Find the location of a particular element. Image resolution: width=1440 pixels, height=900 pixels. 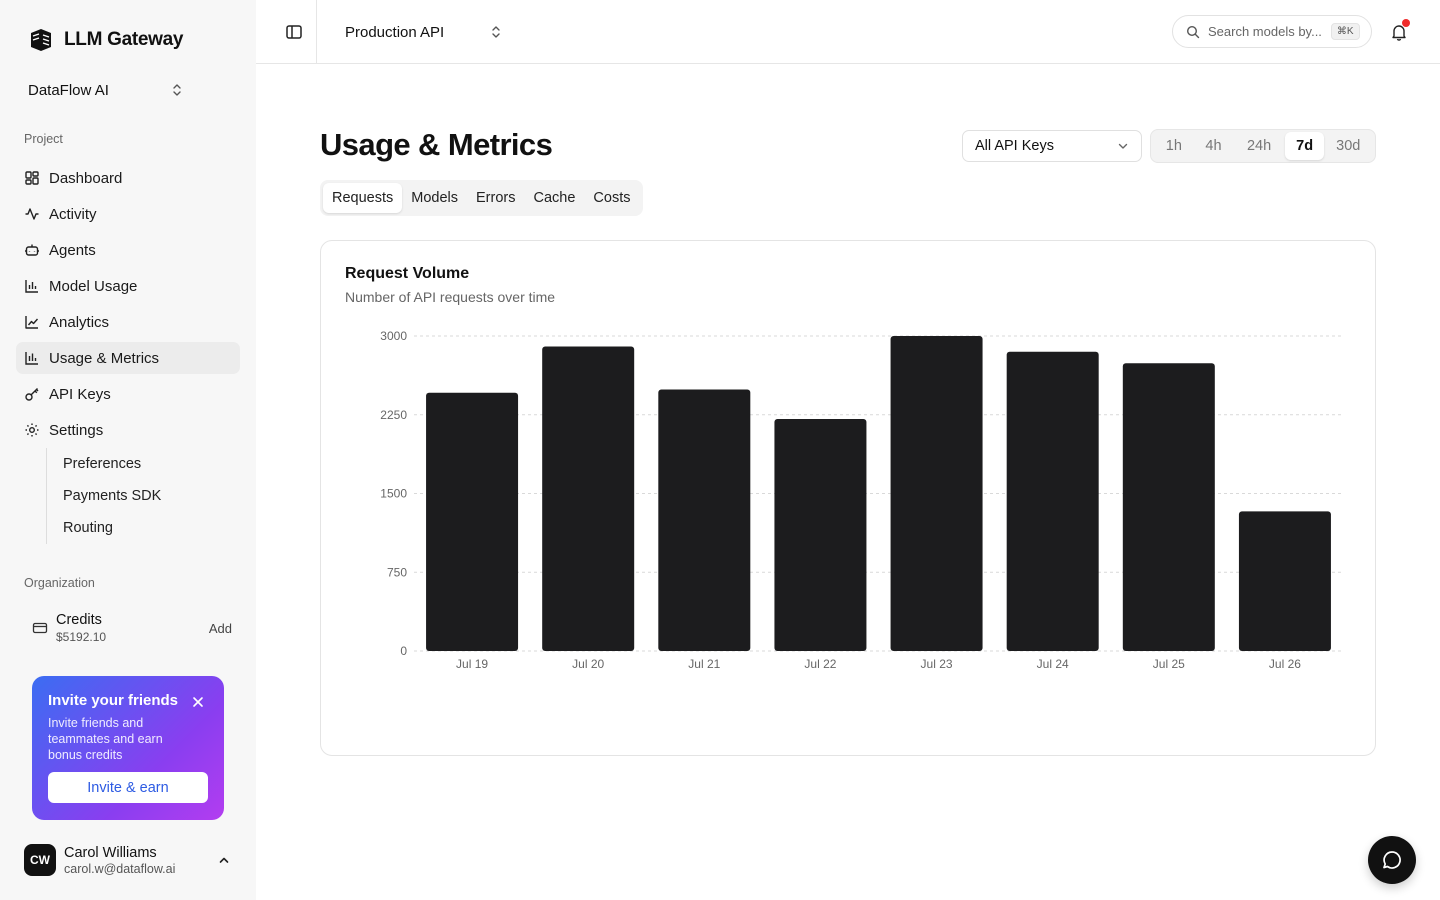

sidebar-item-label: Activity is located at coordinates (73, 214).